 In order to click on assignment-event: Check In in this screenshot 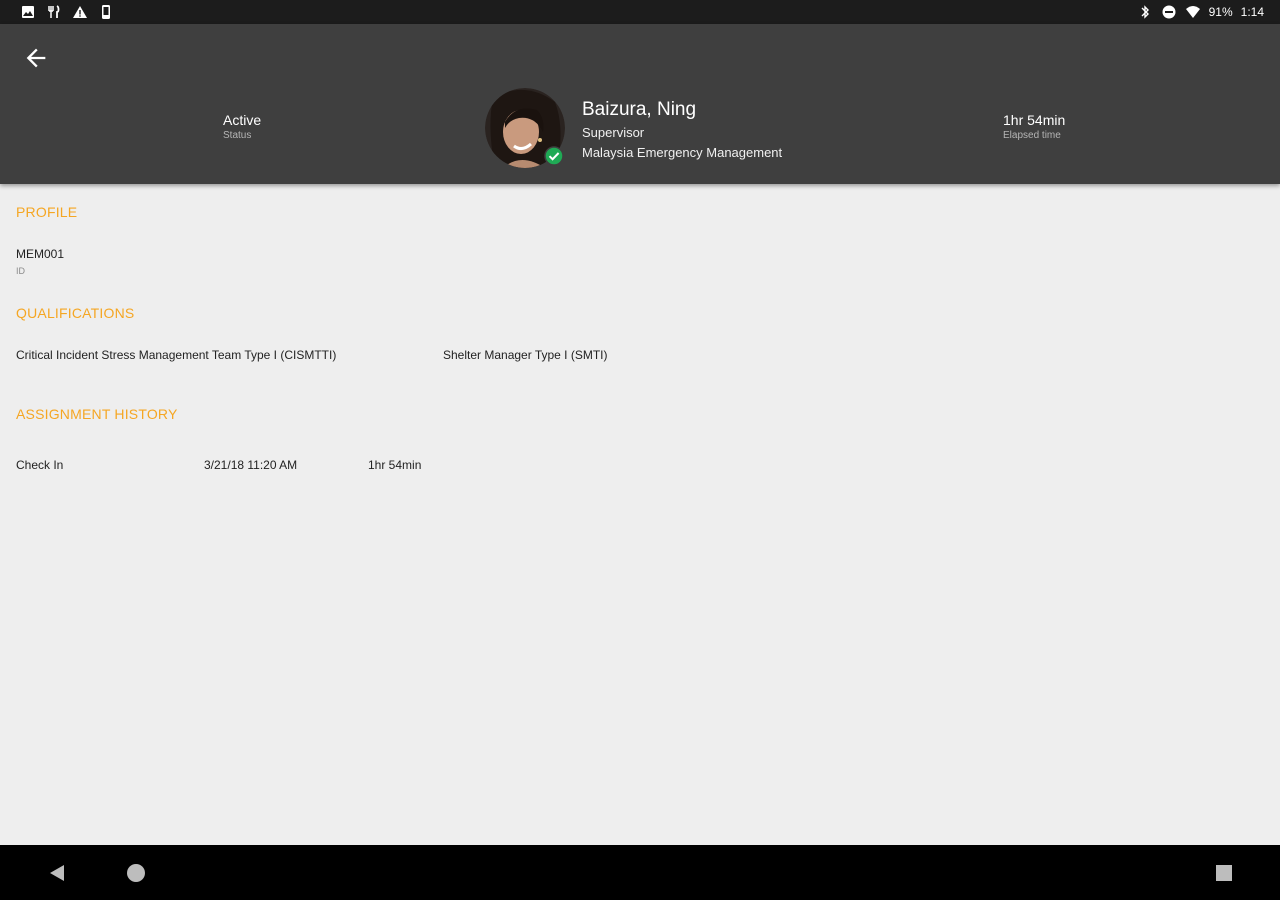, I will do `click(40, 465)`.